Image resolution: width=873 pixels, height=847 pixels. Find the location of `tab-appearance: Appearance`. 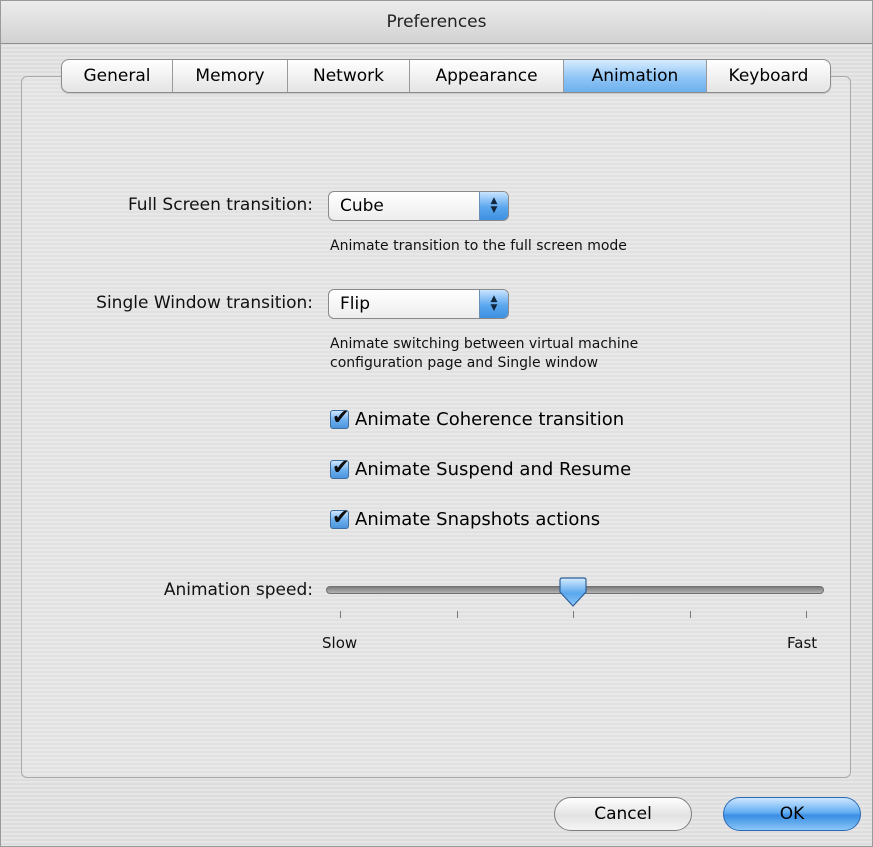

tab-appearance: Appearance is located at coordinates (487, 76).